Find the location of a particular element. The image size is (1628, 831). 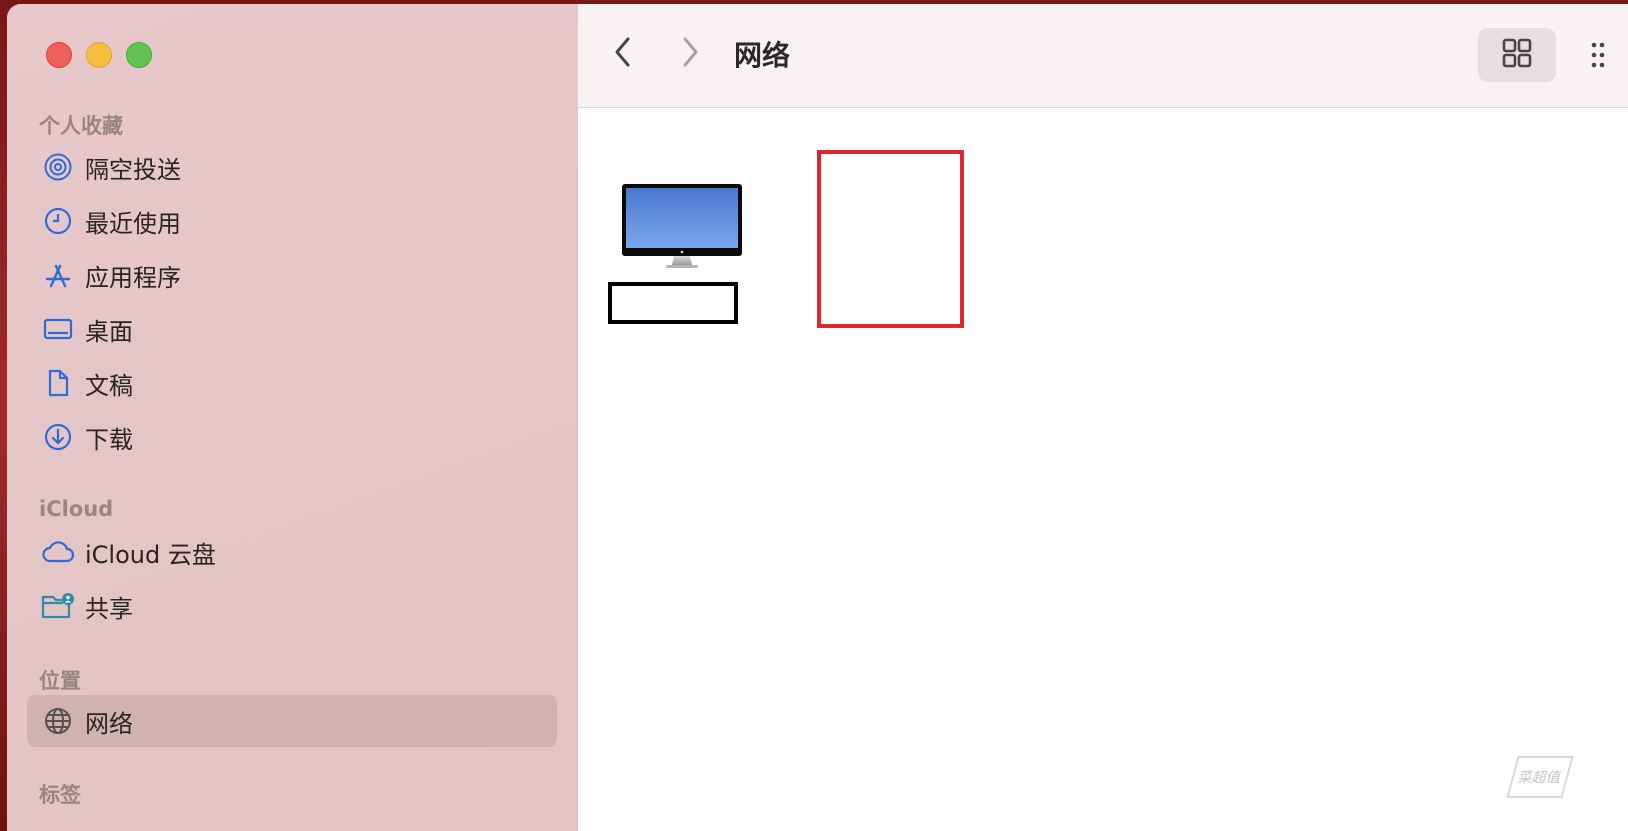

window-title: 网络 is located at coordinates (762, 55).